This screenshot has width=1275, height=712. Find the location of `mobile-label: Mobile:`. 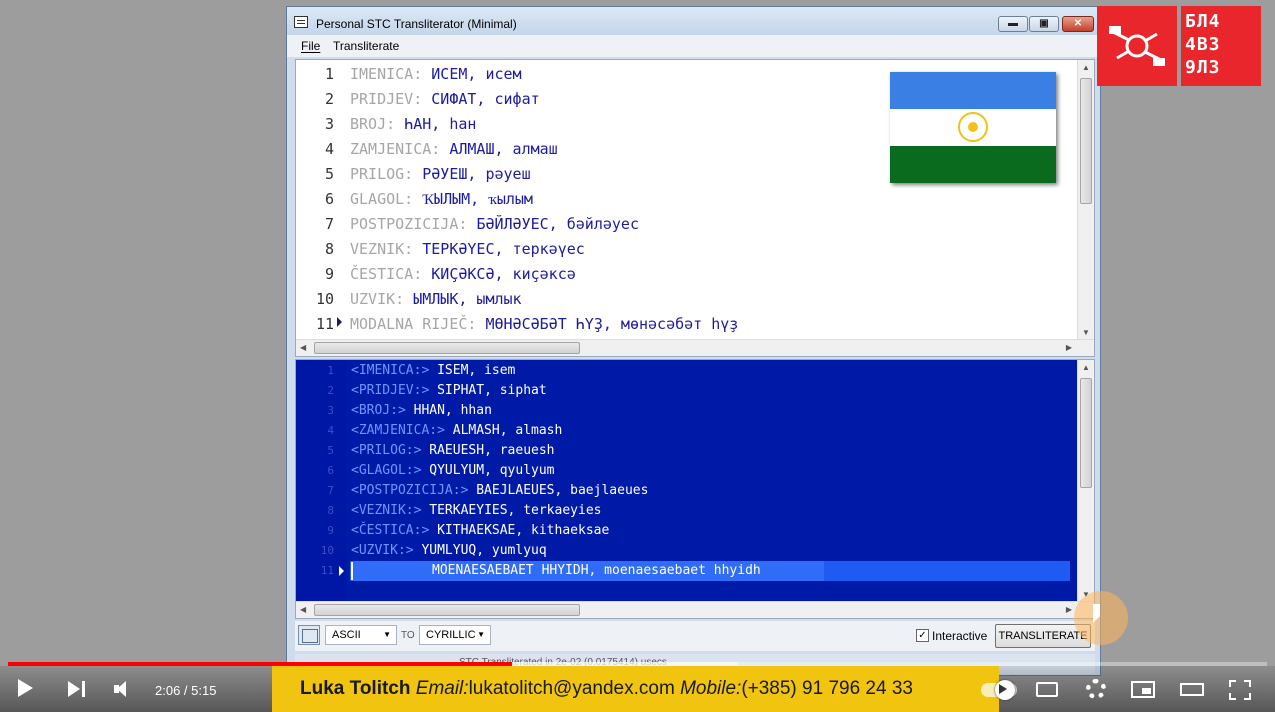

mobile-label: Mobile: is located at coordinates (711, 688).